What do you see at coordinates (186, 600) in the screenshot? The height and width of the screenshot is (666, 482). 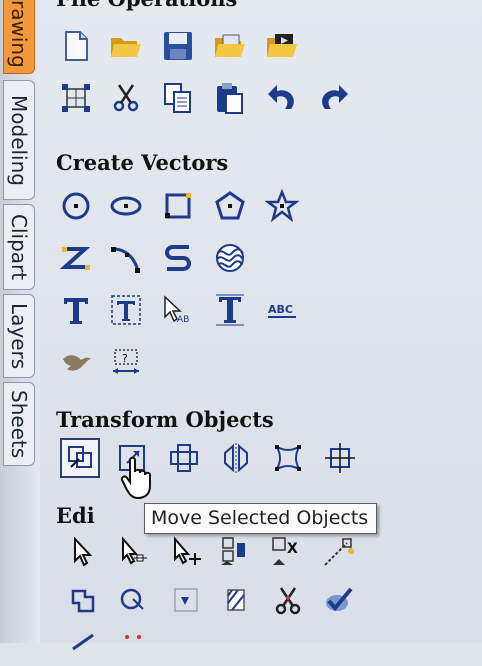 I see `offset-icon` at bounding box center [186, 600].